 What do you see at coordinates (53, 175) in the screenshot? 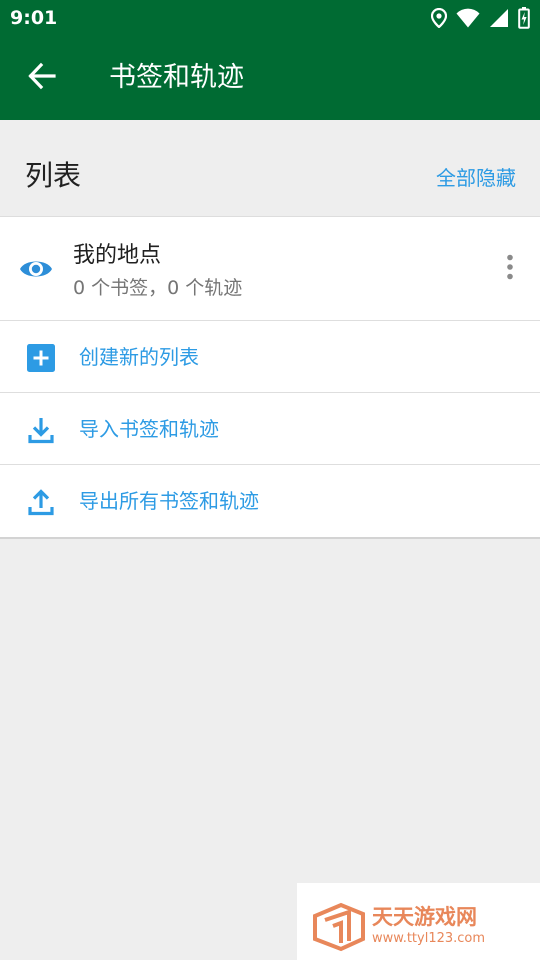
I see `section-title: 列表` at bounding box center [53, 175].